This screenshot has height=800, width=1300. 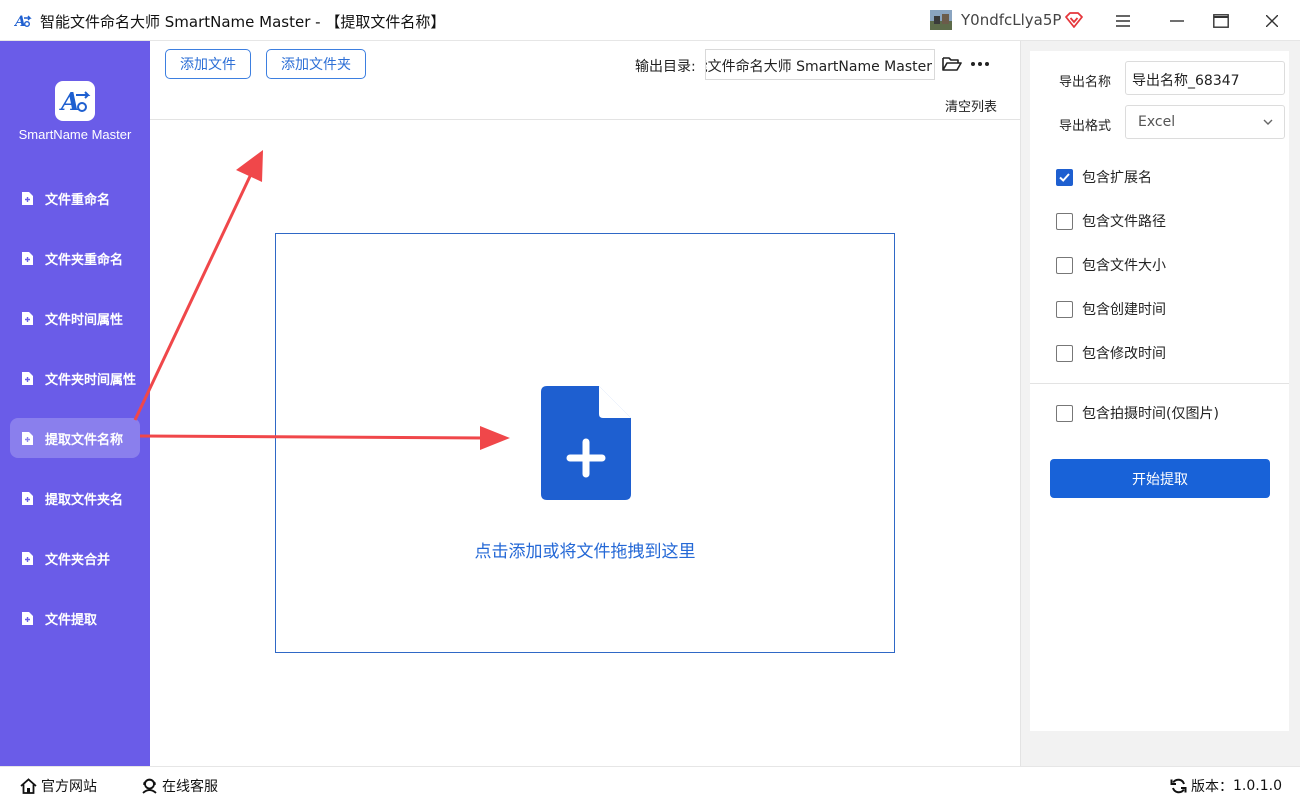 I want to click on maximize-button, so click(x=1221, y=21).